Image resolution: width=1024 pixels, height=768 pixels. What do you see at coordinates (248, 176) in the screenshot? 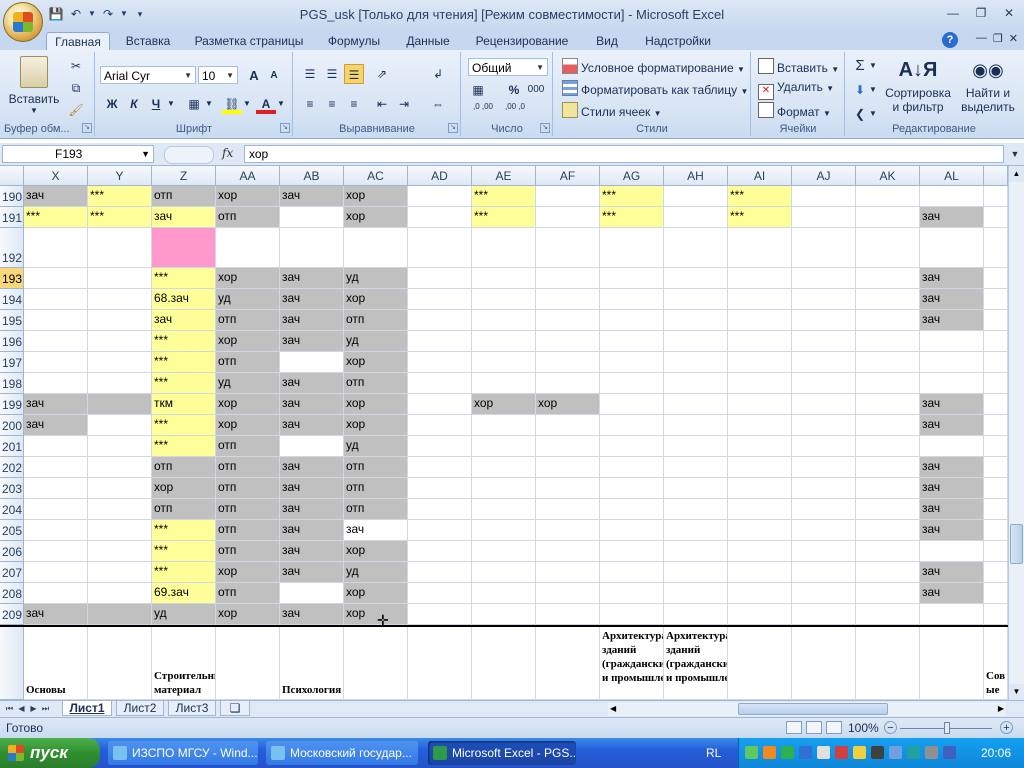
I see `column-header: AA` at bounding box center [248, 176].